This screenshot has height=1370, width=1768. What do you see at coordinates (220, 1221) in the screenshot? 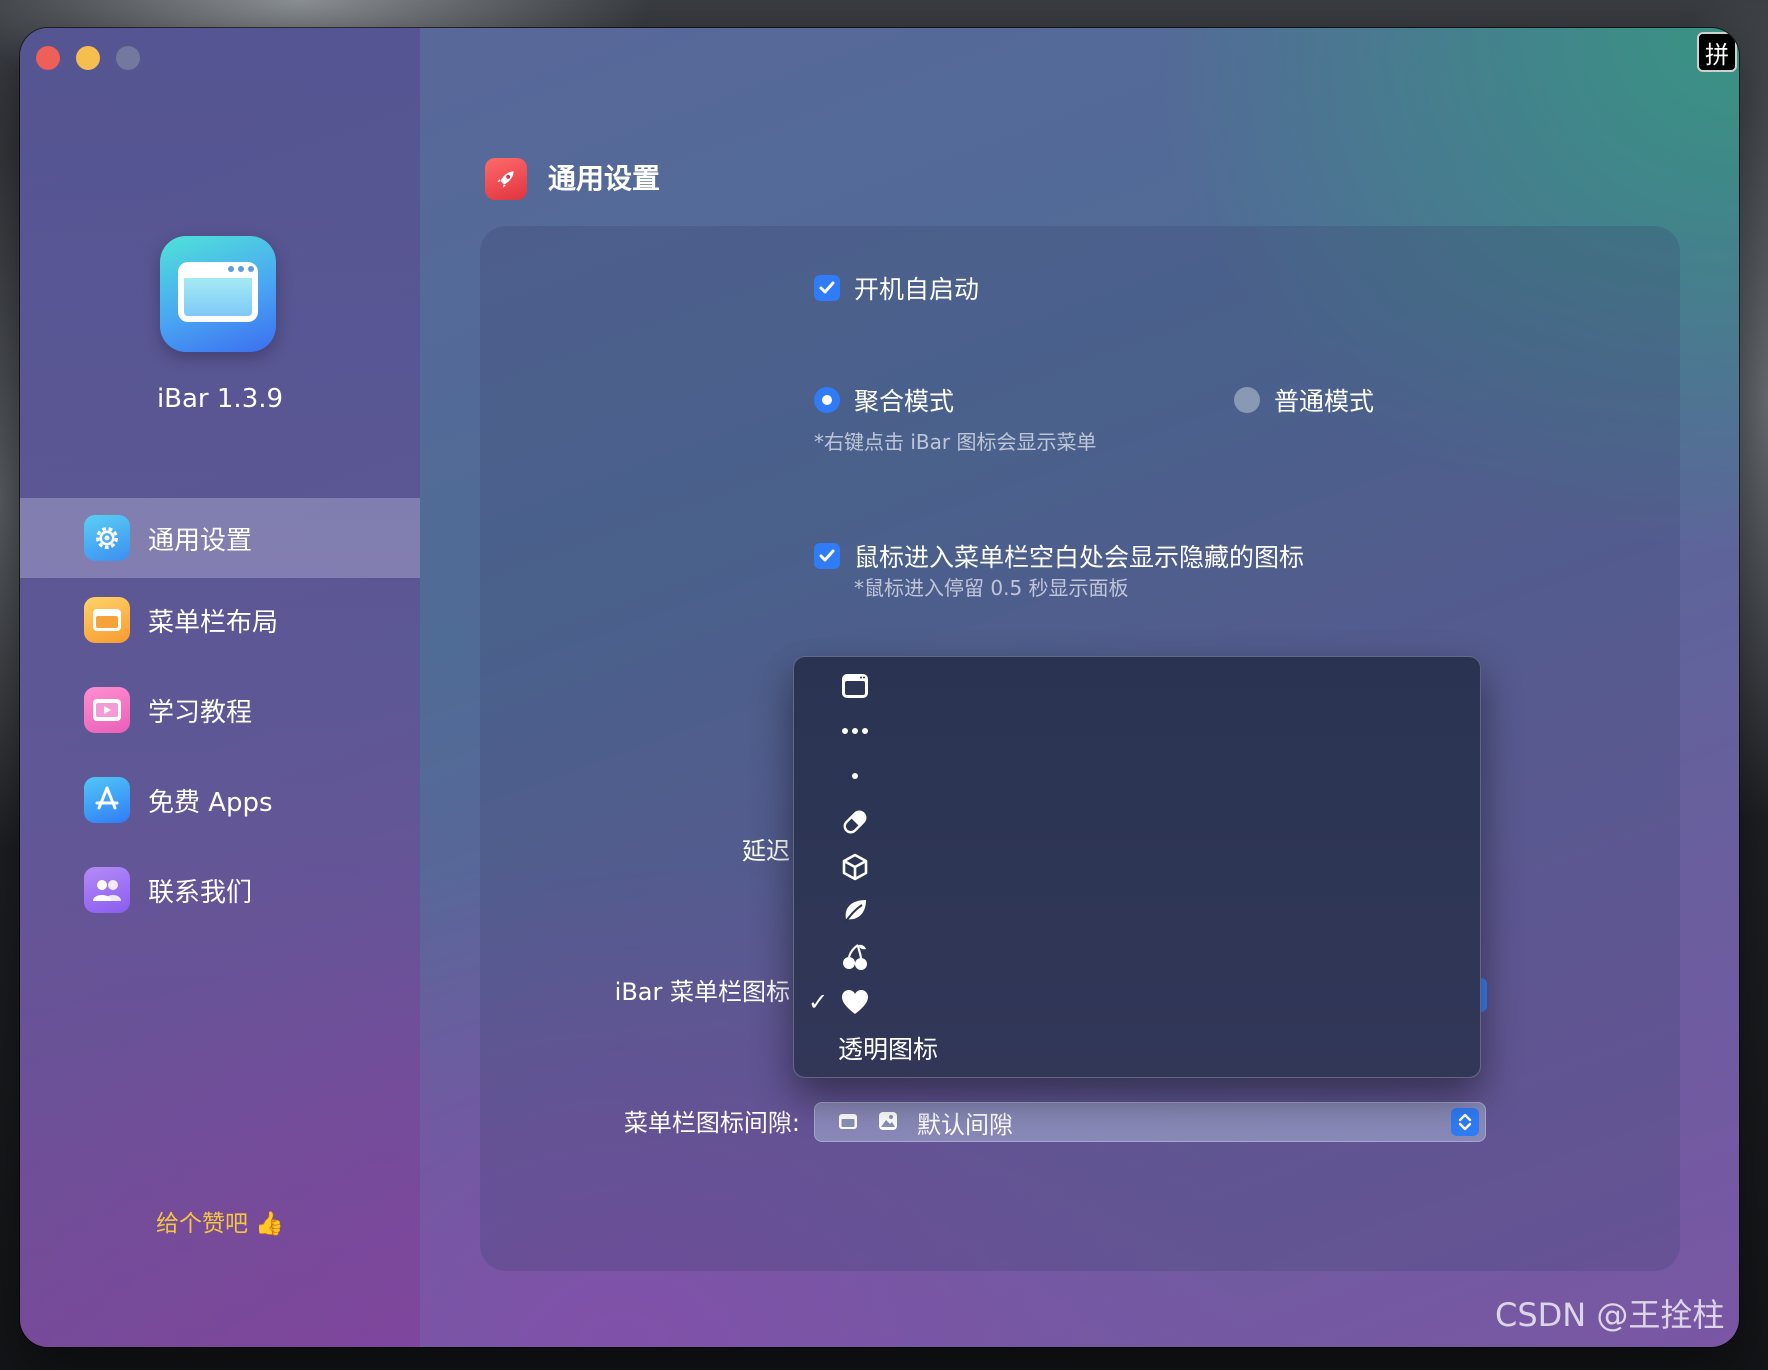
I see `like-link: 给个赞吧 👍` at bounding box center [220, 1221].